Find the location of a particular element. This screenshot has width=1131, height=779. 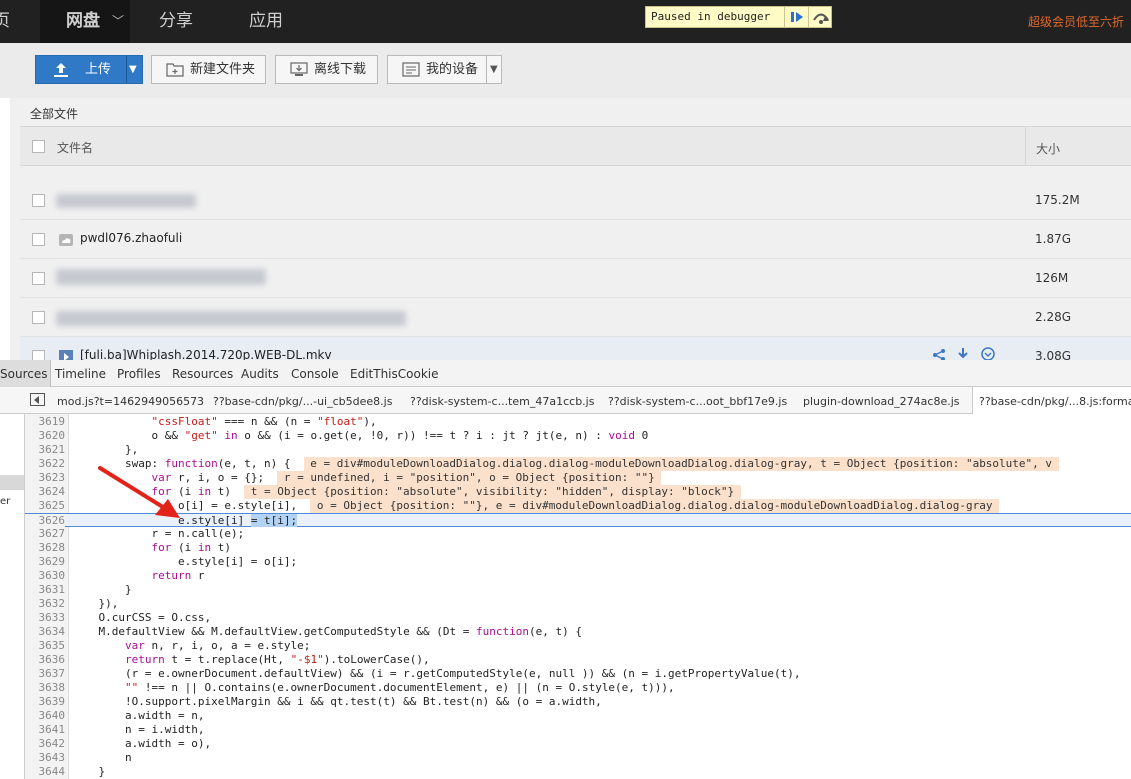

code-line: 3644 } is located at coordinates (578, 772).